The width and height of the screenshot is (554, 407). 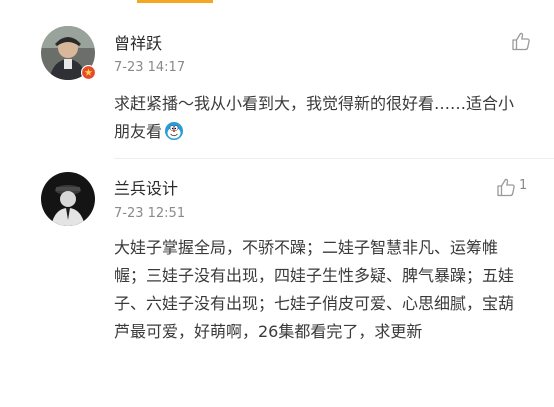 I want to click on user-avatar-dark-icon, so click(x=68, y=199).